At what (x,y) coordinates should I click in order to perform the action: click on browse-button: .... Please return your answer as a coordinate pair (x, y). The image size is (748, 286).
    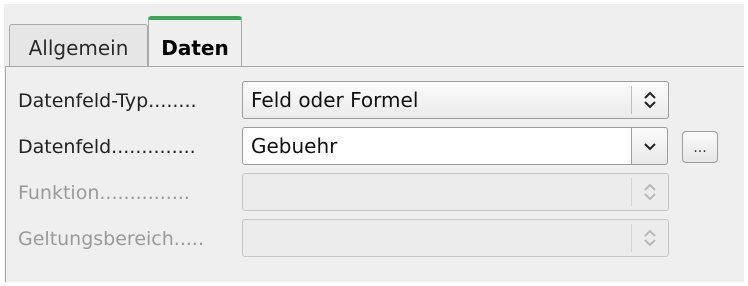
    Looking at the image, I should click on (700, 147).